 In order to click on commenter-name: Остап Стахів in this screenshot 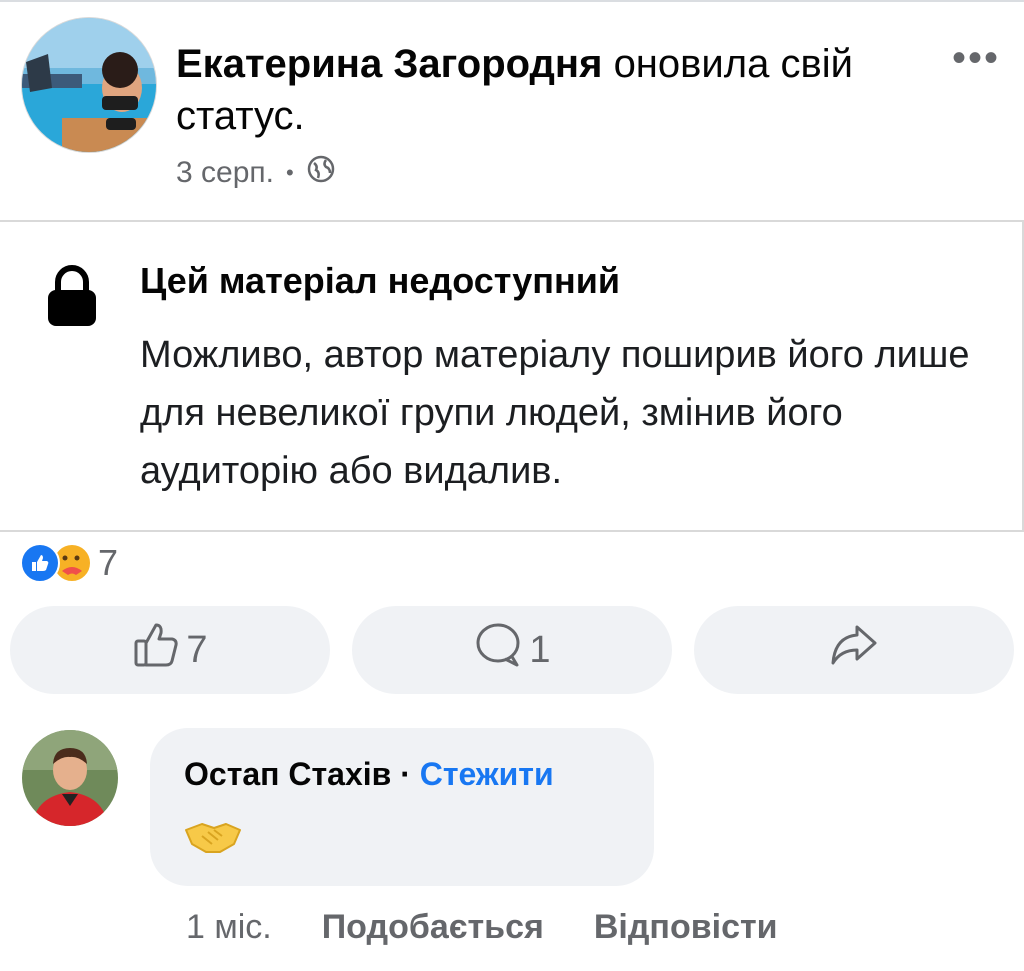, I will do `click(287, 774)`.